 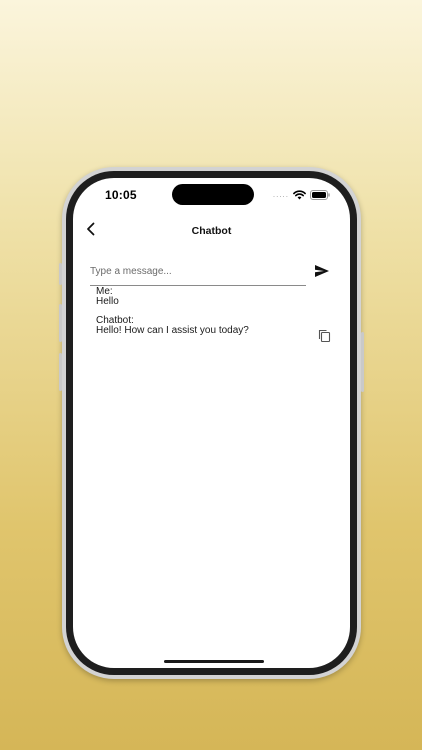 What do you see at coordinates (121, 195) in the screenshot?
I see `status-time: 10:05` at bounding box center [121, 195].